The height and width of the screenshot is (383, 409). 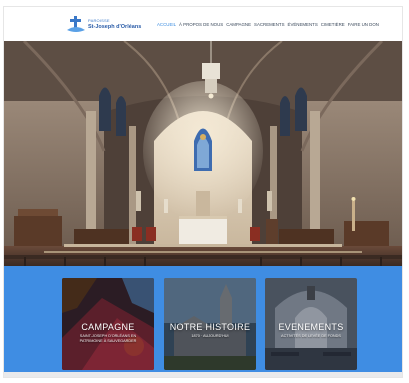 I want to click on cross-logo-icon, so click(x=76, y=24).